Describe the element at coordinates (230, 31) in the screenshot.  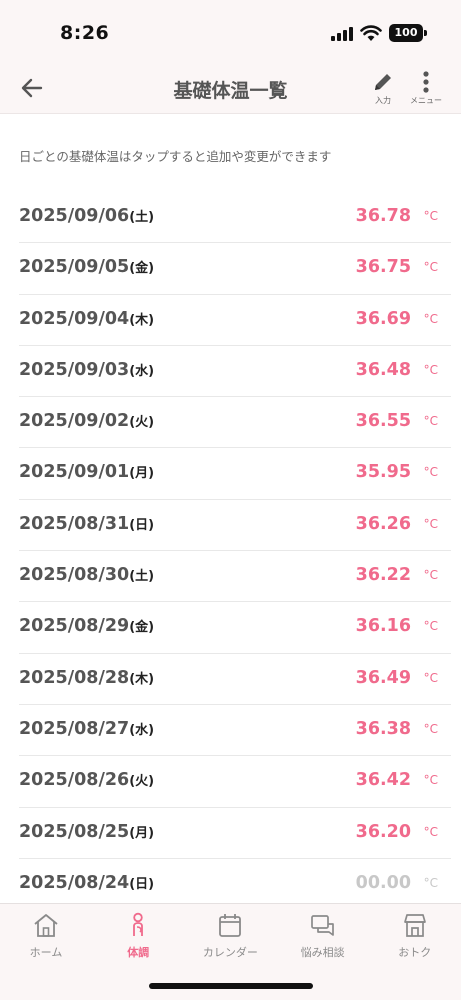
I see `status-bar: 8:26 100` at that location.